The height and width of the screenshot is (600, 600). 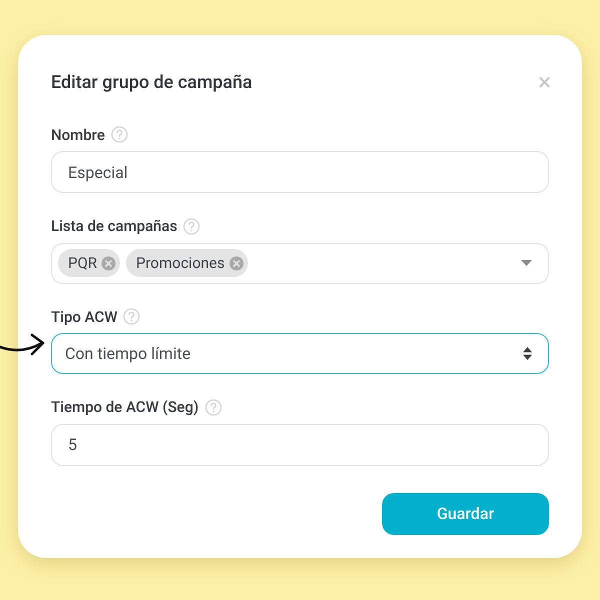 What do you see at coordinates (125, 407) in the screenshot?
I see `field-label: Tiempo de ACW (Seg)` at bounding box center [125, 407].